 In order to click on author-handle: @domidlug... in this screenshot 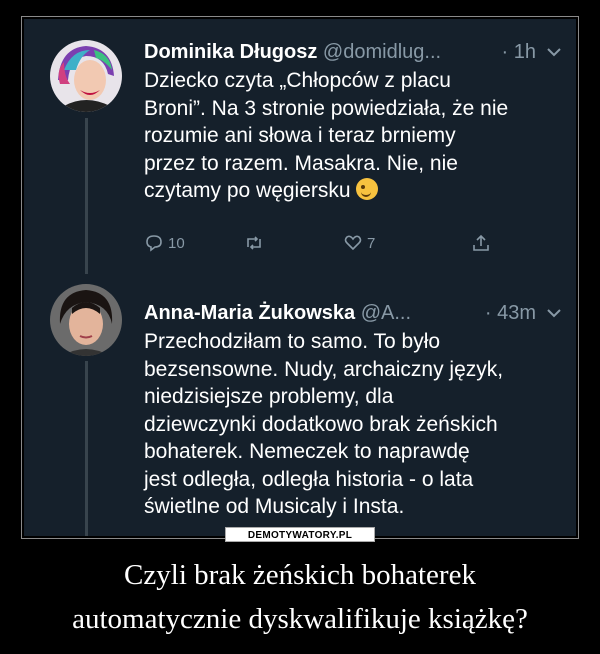, I will do `click(382, 52)`.